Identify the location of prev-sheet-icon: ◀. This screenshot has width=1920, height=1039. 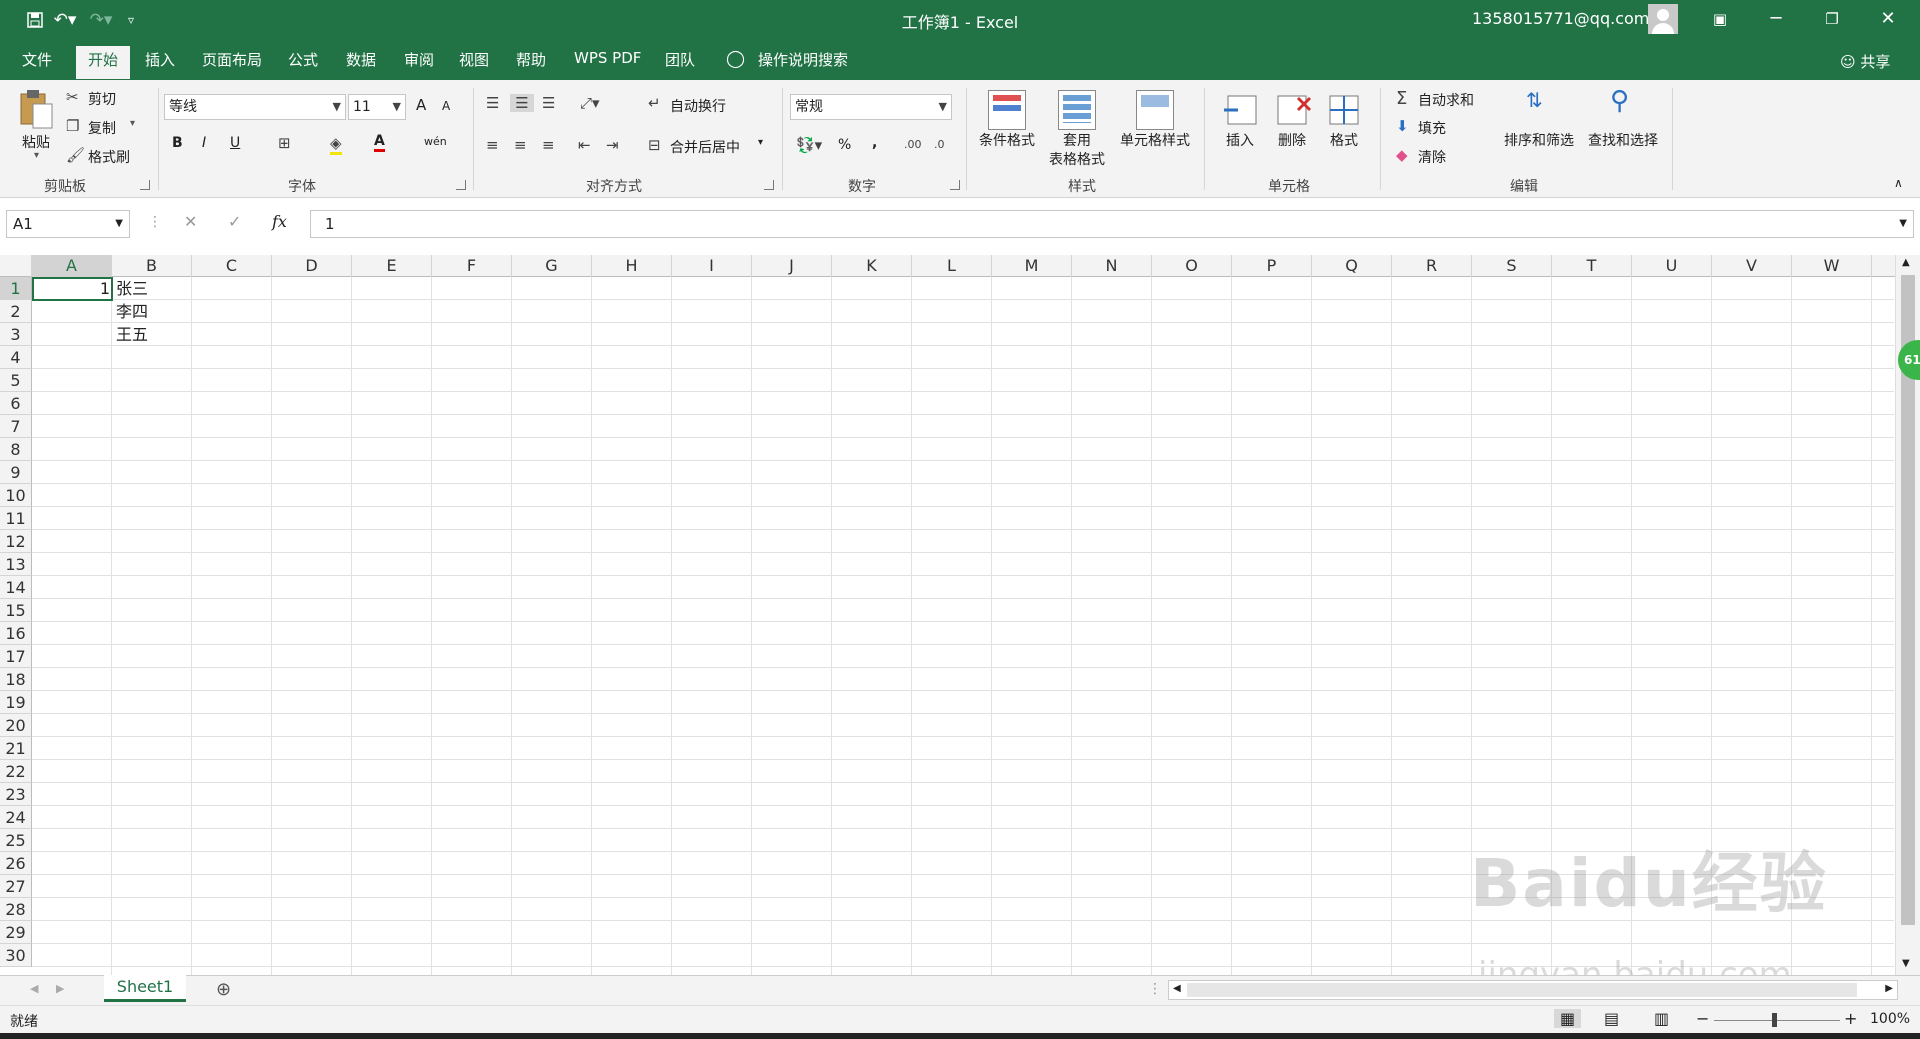
(34, 988).